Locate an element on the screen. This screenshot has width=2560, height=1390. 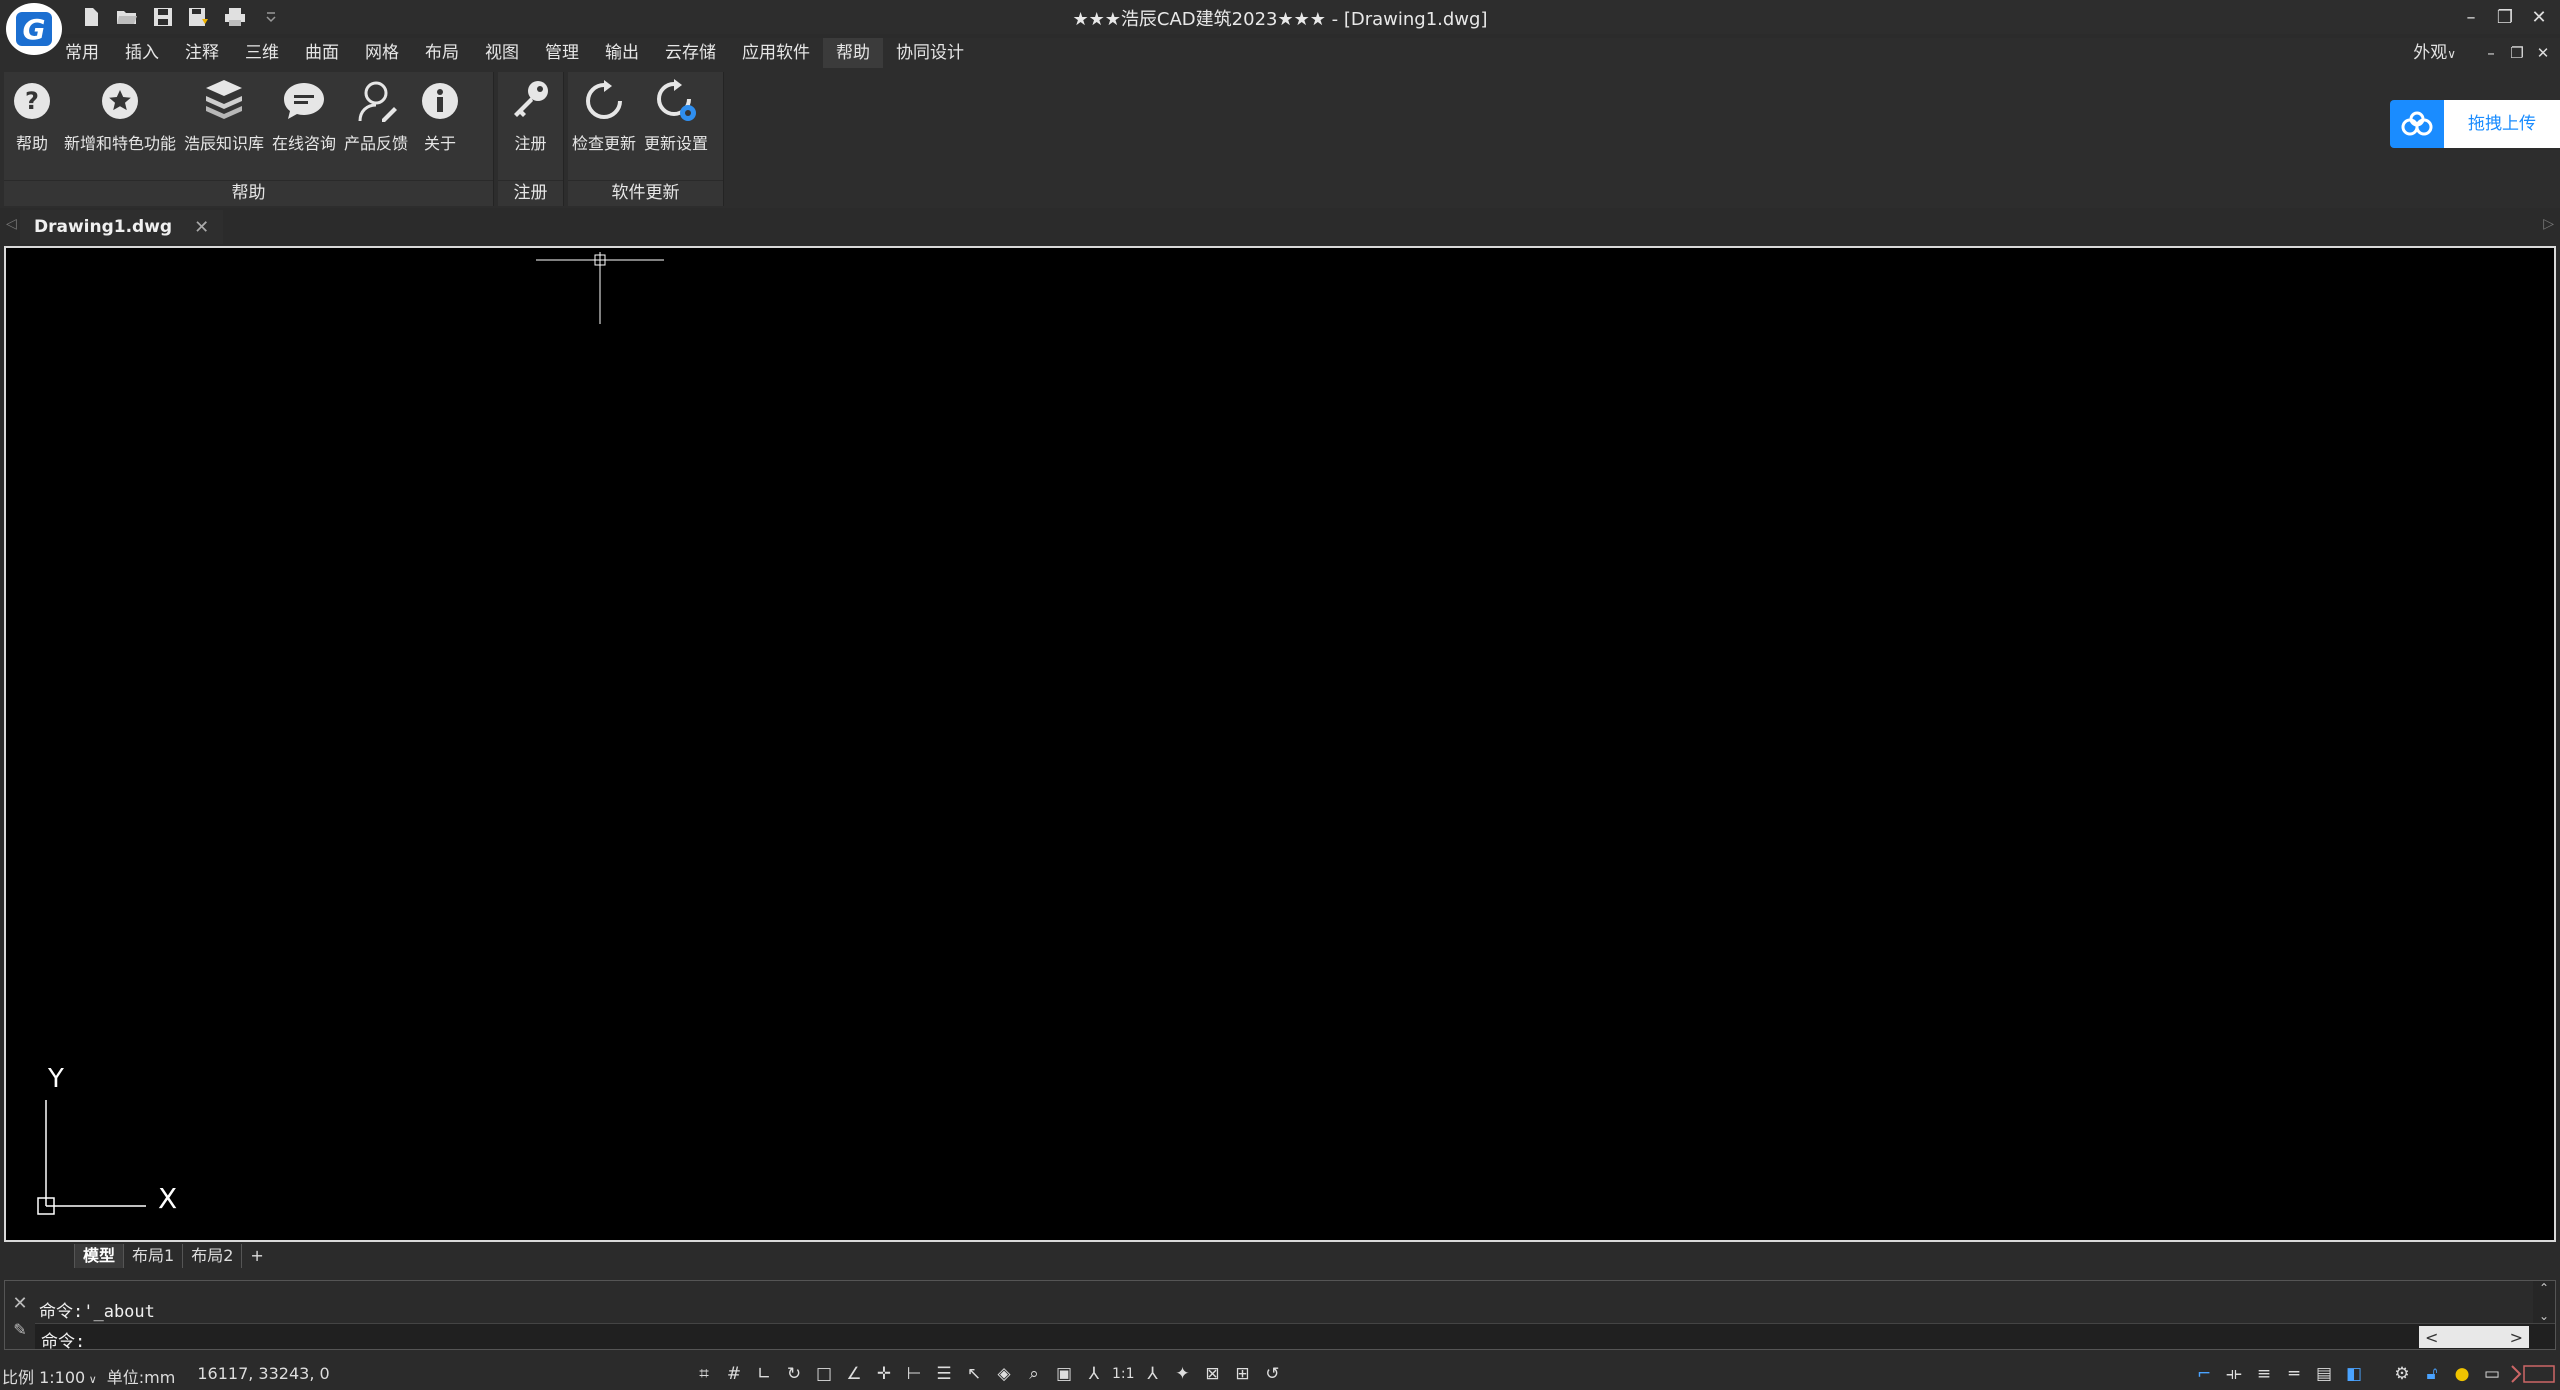
chevron-down-icon: ∨ is located at coordinates (91, 1379).